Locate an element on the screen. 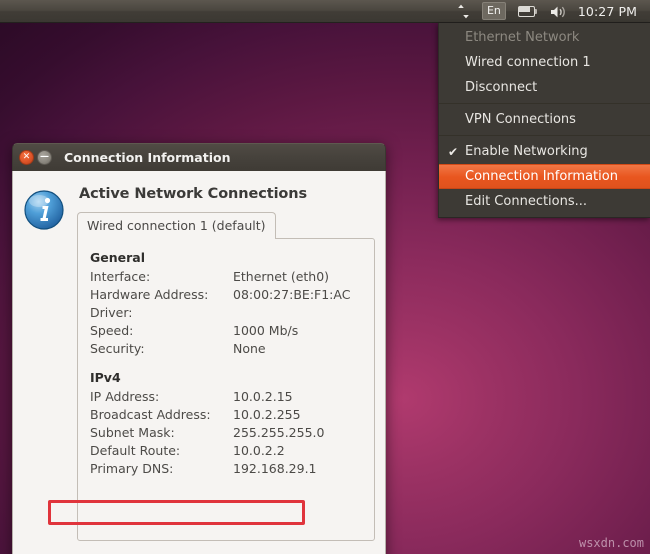  window-title: Connection Information is located at coordinates (147, 157).